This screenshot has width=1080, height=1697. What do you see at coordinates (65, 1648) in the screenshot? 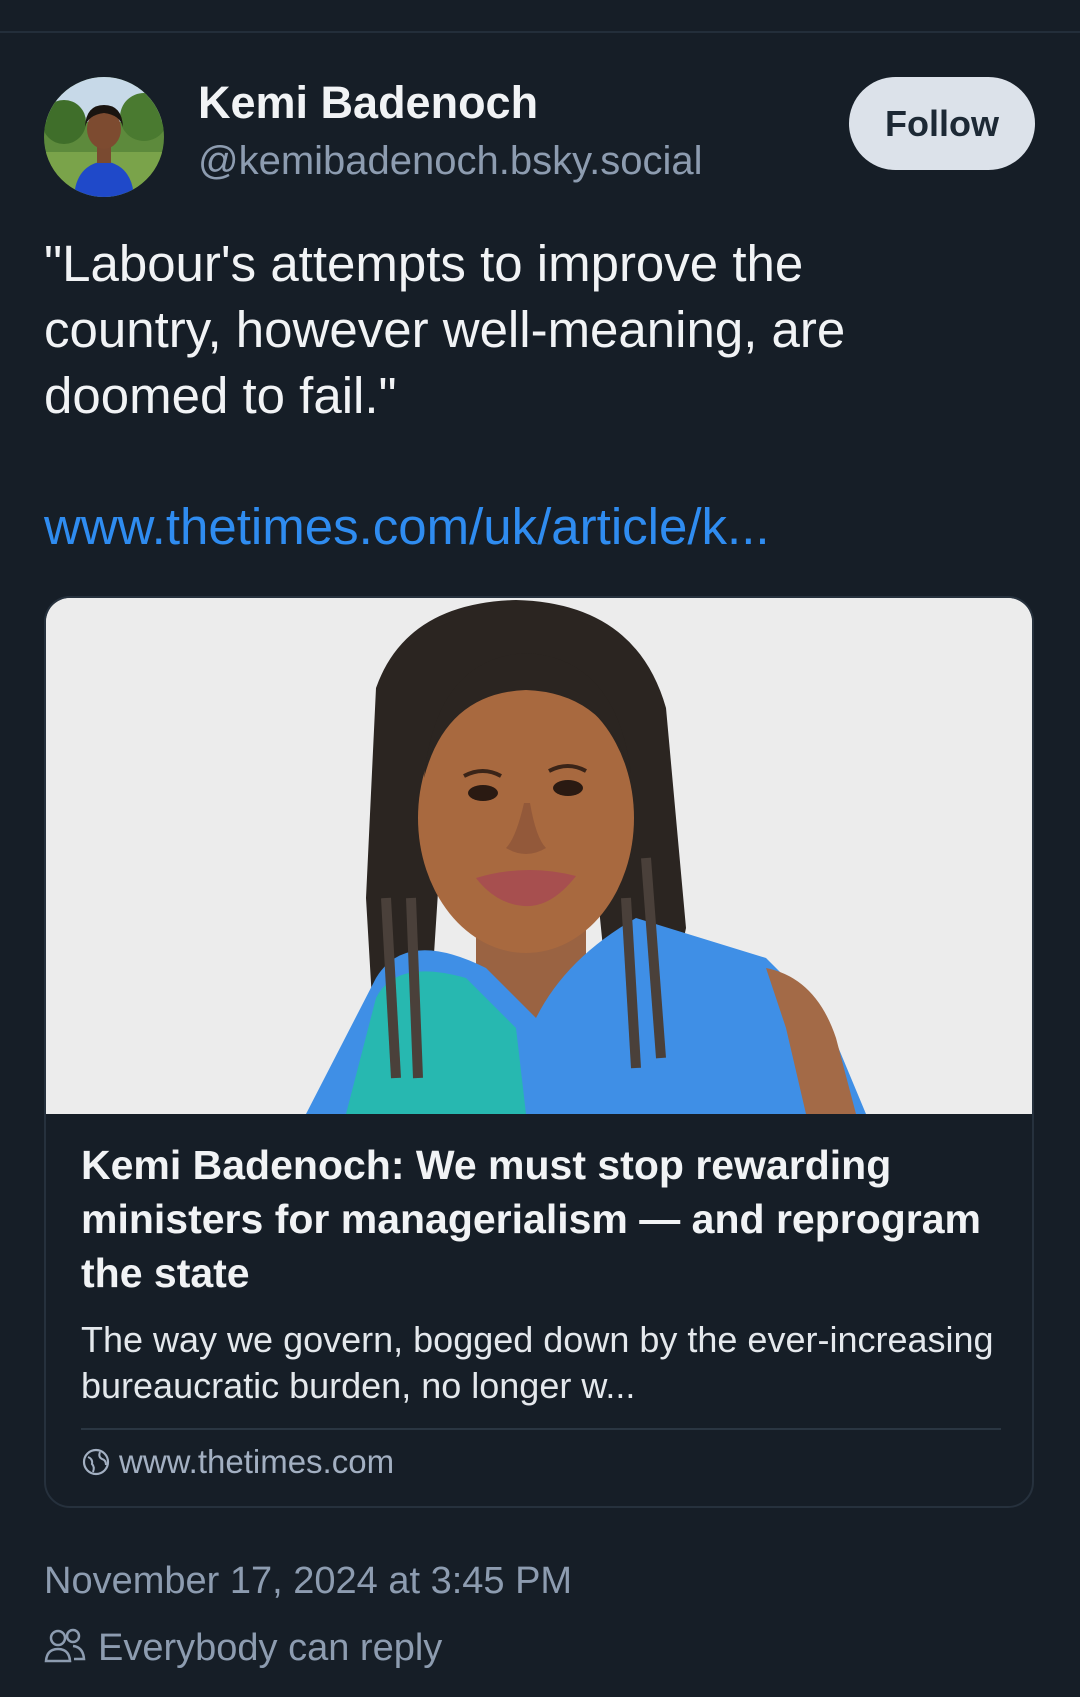
I see `people-icon` at bounding box center [65, 1648].